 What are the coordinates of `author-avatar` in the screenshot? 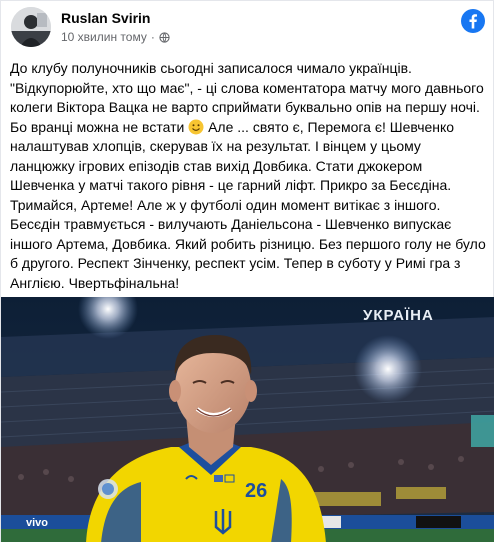 It's located at (31, 27).